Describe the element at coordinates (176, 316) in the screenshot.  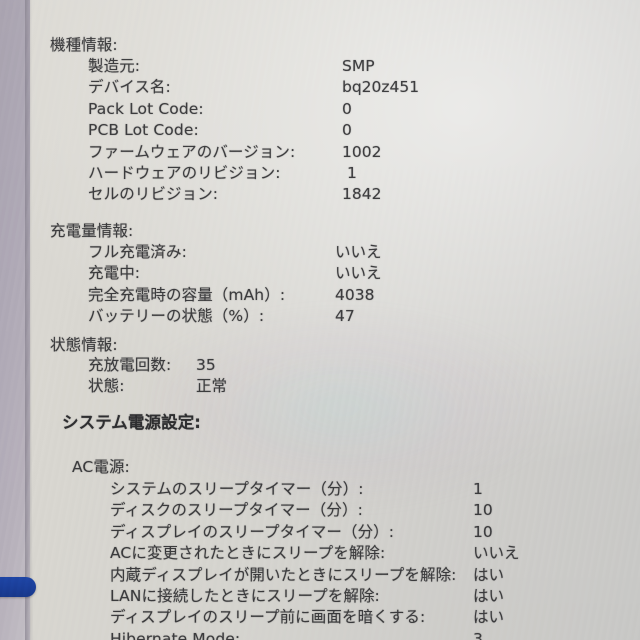
I see `row-label-charge-info-3: バッテリーの状態（%）:` at that location.